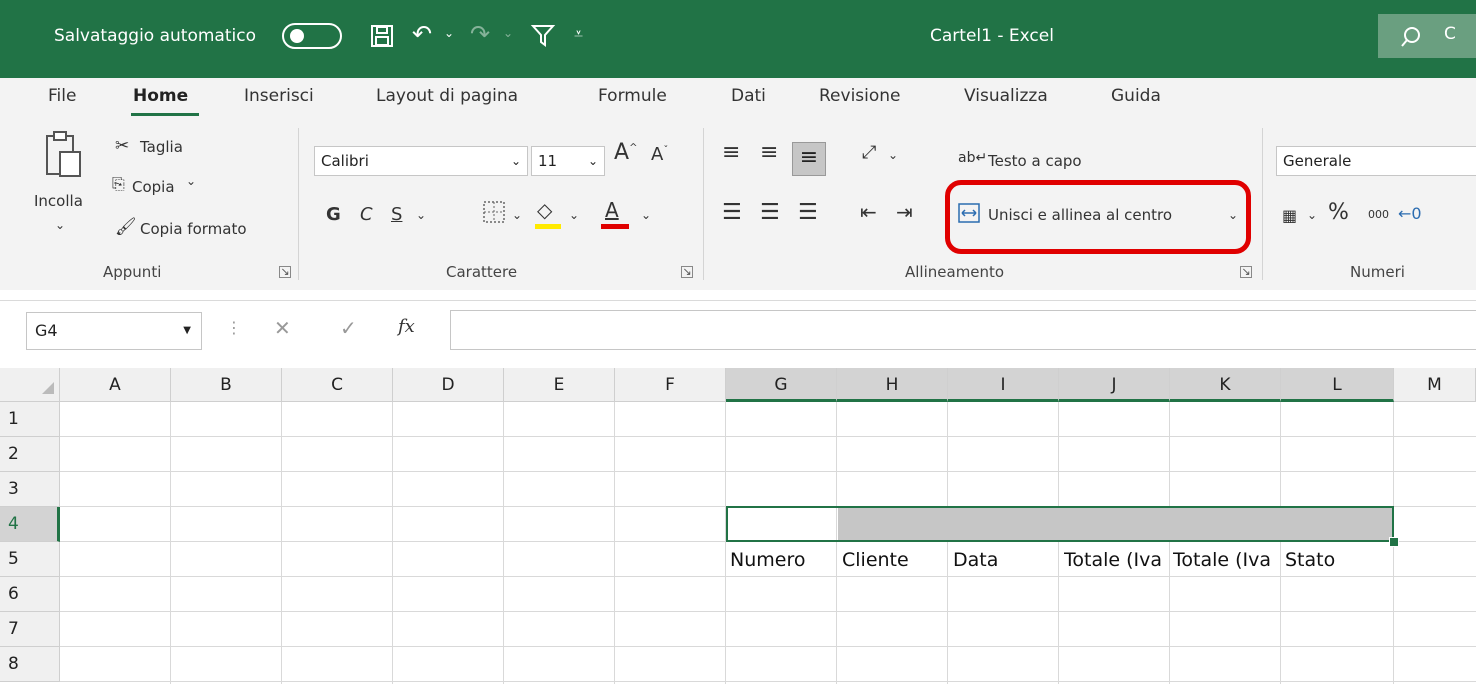 This screenshot has width=1476, height=684. What do you see at coordinates (543, 35) in the screenshot?
I see `filter-icon` at bounding box center [543, 35].